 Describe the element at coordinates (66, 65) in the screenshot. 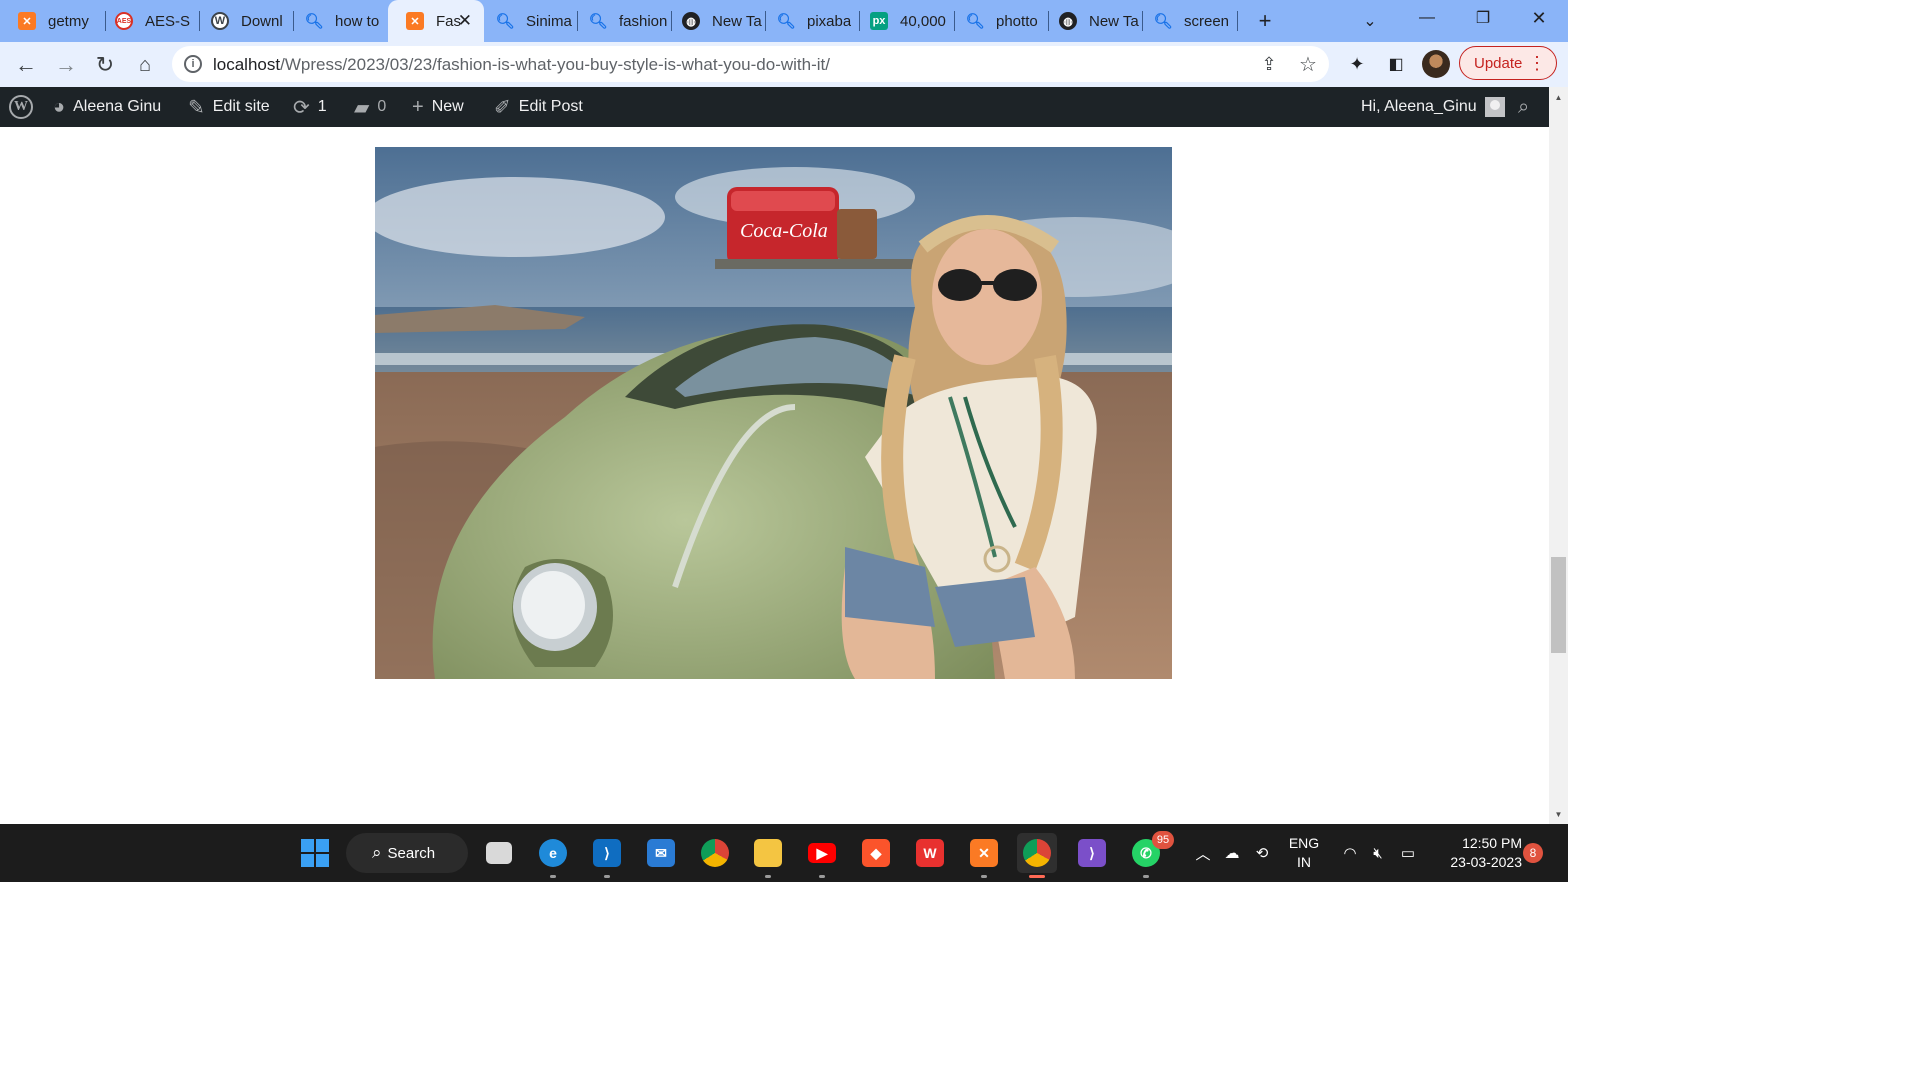

I see `forward-arrow-icon: →` at that location.